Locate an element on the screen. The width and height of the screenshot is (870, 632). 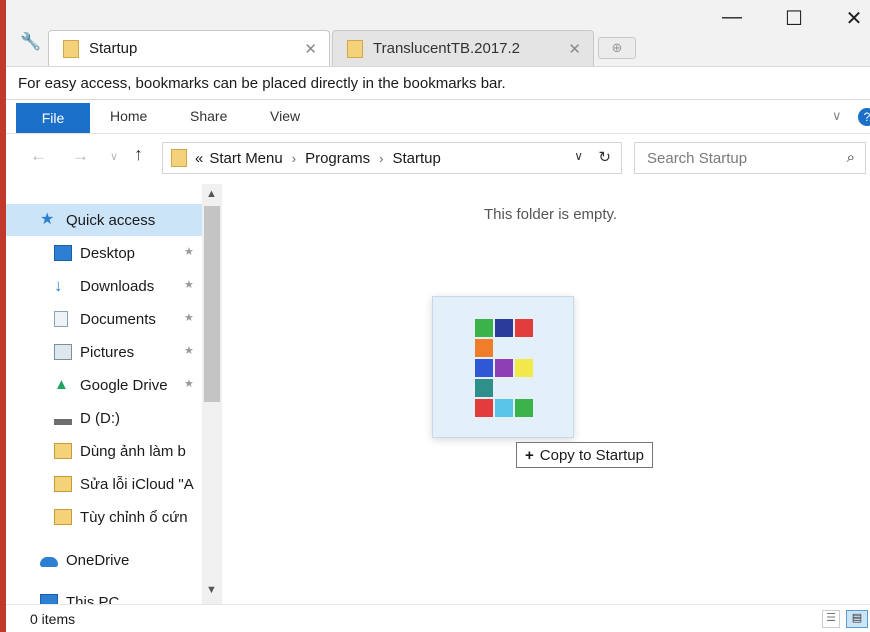
chevron-down-icon: ∨ is located at coordinates (837, 116).